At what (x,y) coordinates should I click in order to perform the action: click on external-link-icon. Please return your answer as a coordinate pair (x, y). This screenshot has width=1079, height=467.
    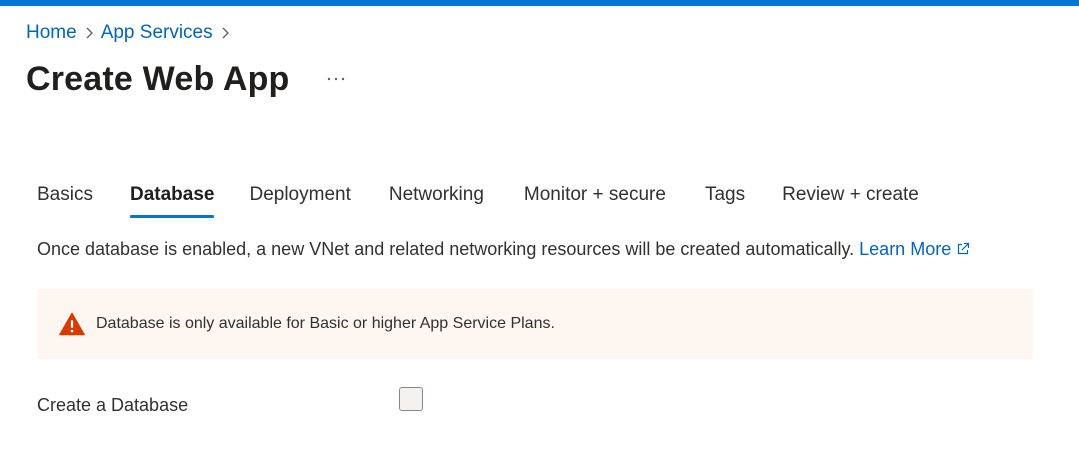
    Looking at the image, I should click on (963, 250).